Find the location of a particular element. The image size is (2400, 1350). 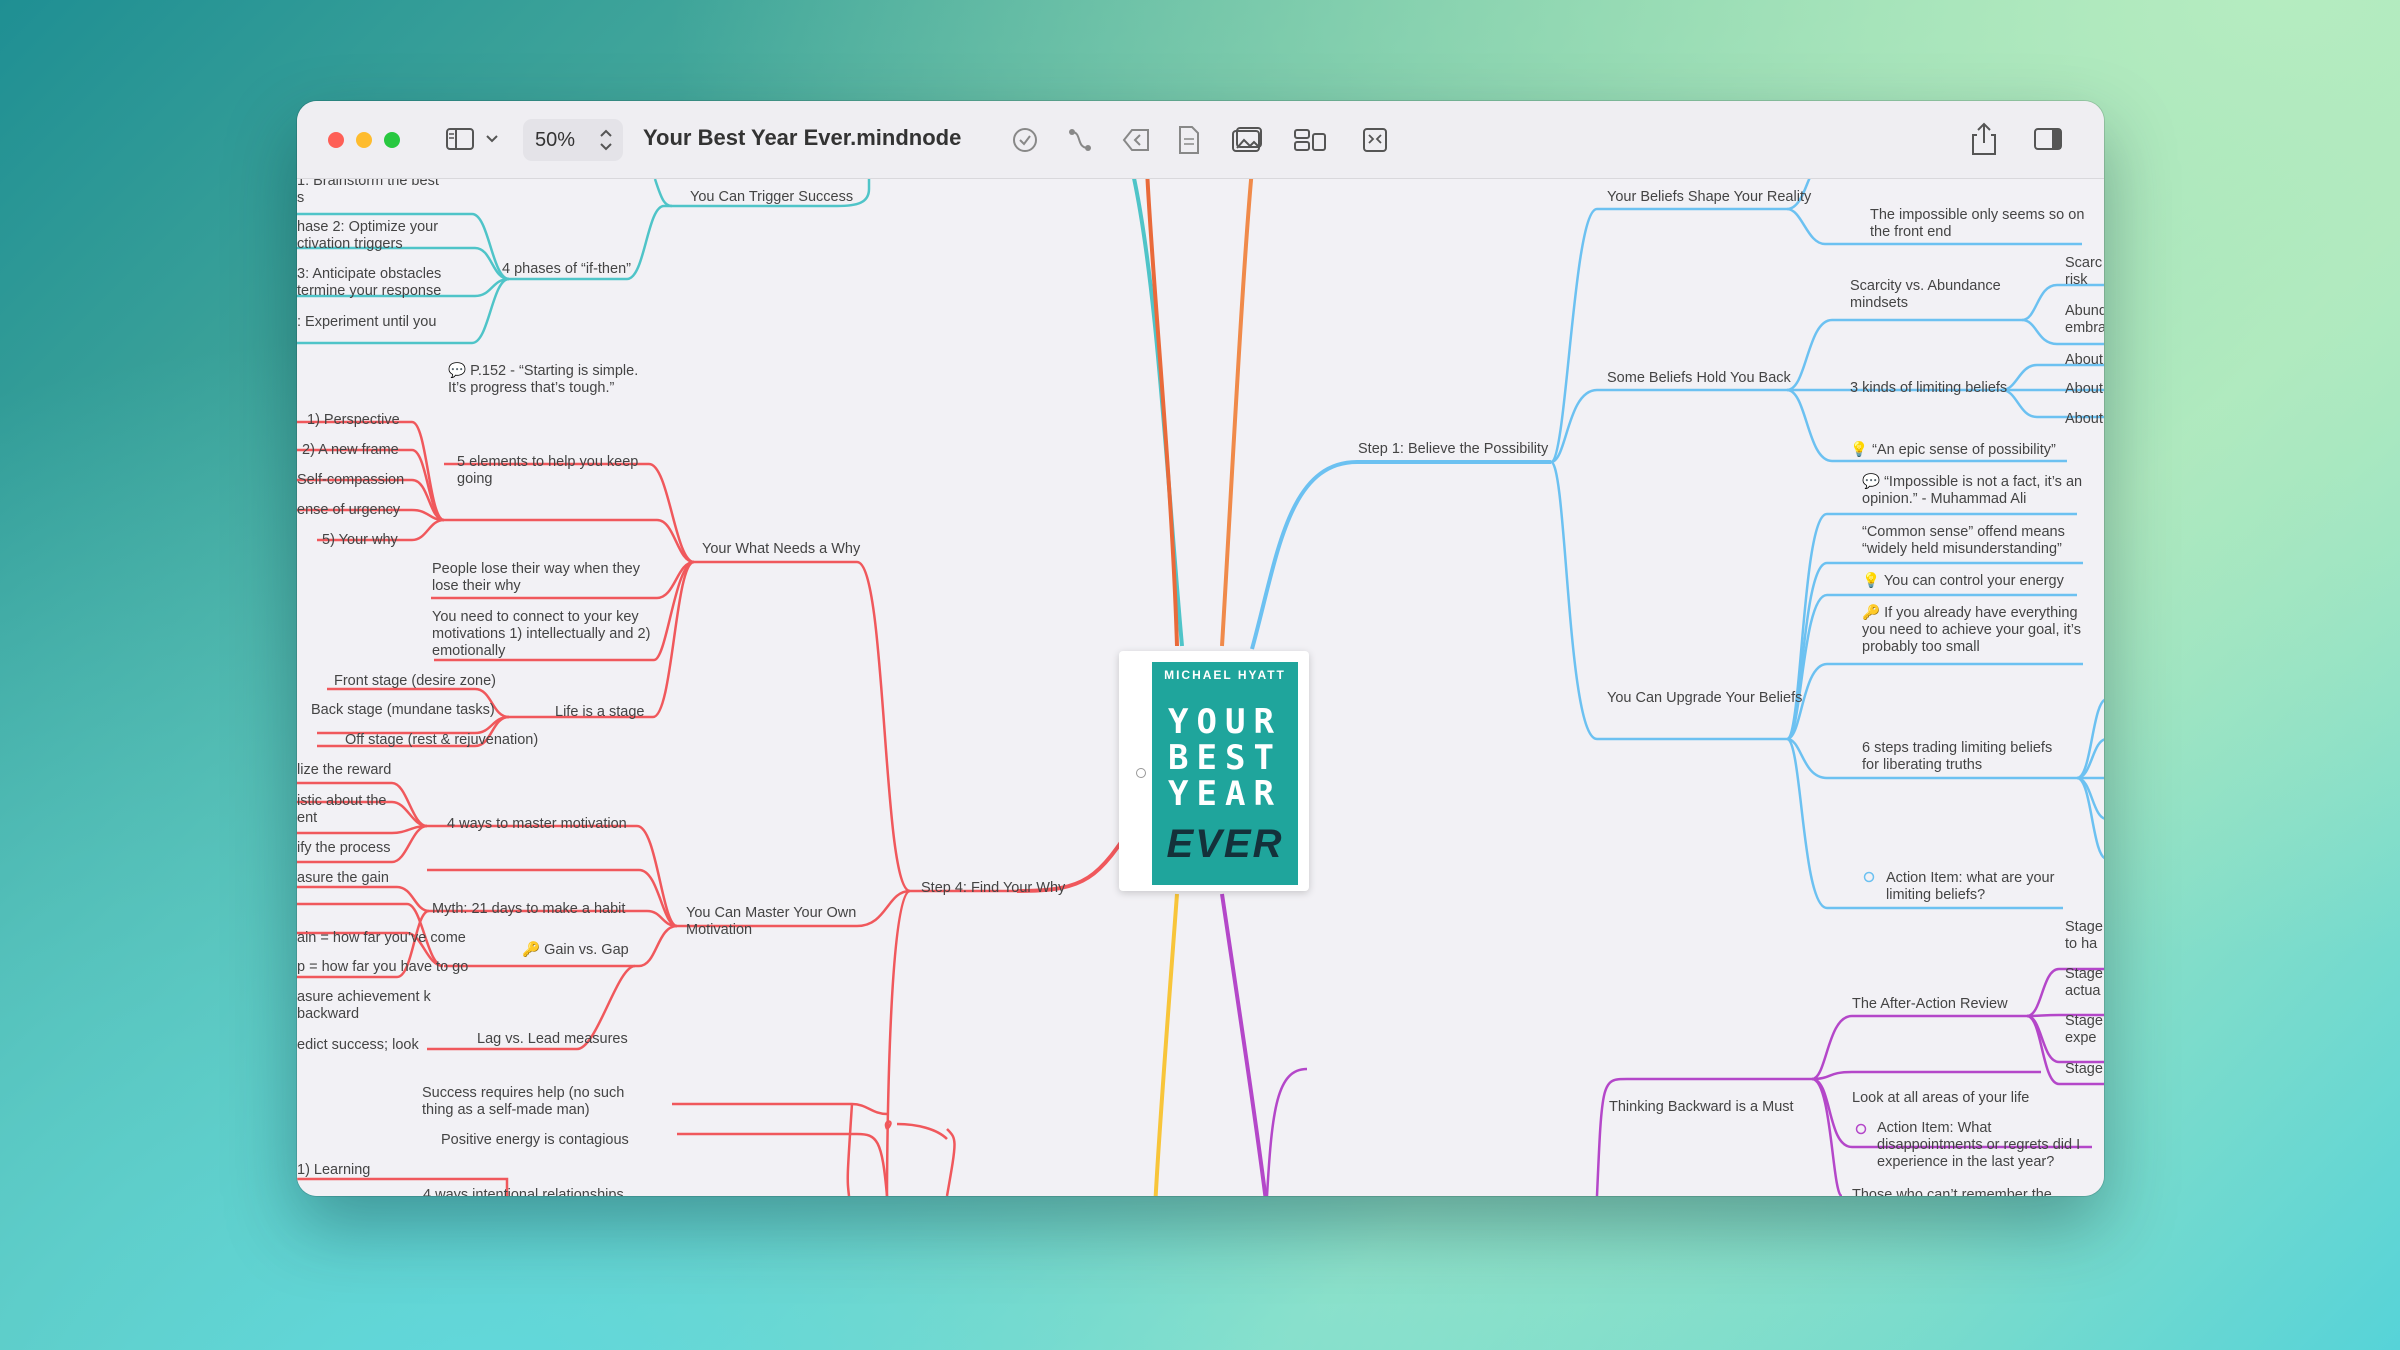

node-reward: lize the reward is located at coordinates (344, 770).